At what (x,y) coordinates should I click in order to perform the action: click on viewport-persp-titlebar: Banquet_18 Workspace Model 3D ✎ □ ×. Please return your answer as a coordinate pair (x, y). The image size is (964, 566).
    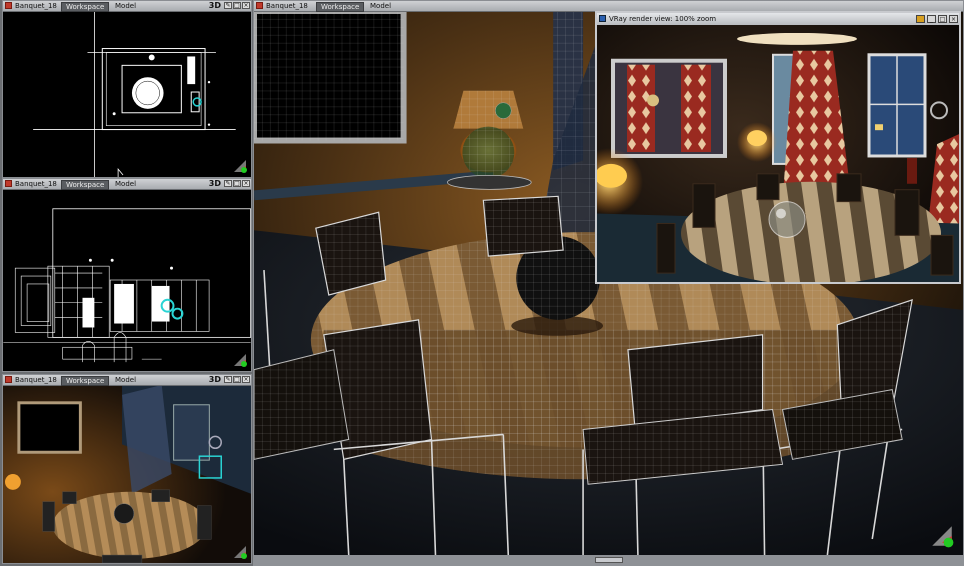
    Looking at the image, I should click on (127, 380).